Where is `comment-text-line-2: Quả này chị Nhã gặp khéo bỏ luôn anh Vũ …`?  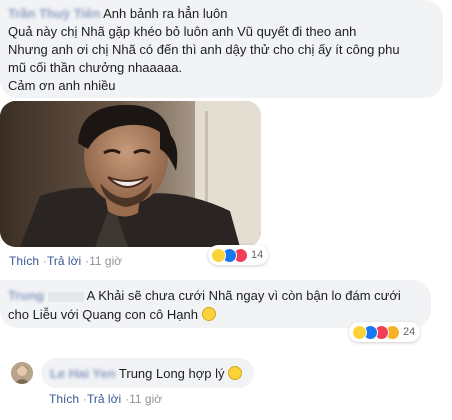
comment-text-line-2: Quả này chị Nhã gặp khéo bỏ luôn anh Vũ … is located at coordinates (182, 31).